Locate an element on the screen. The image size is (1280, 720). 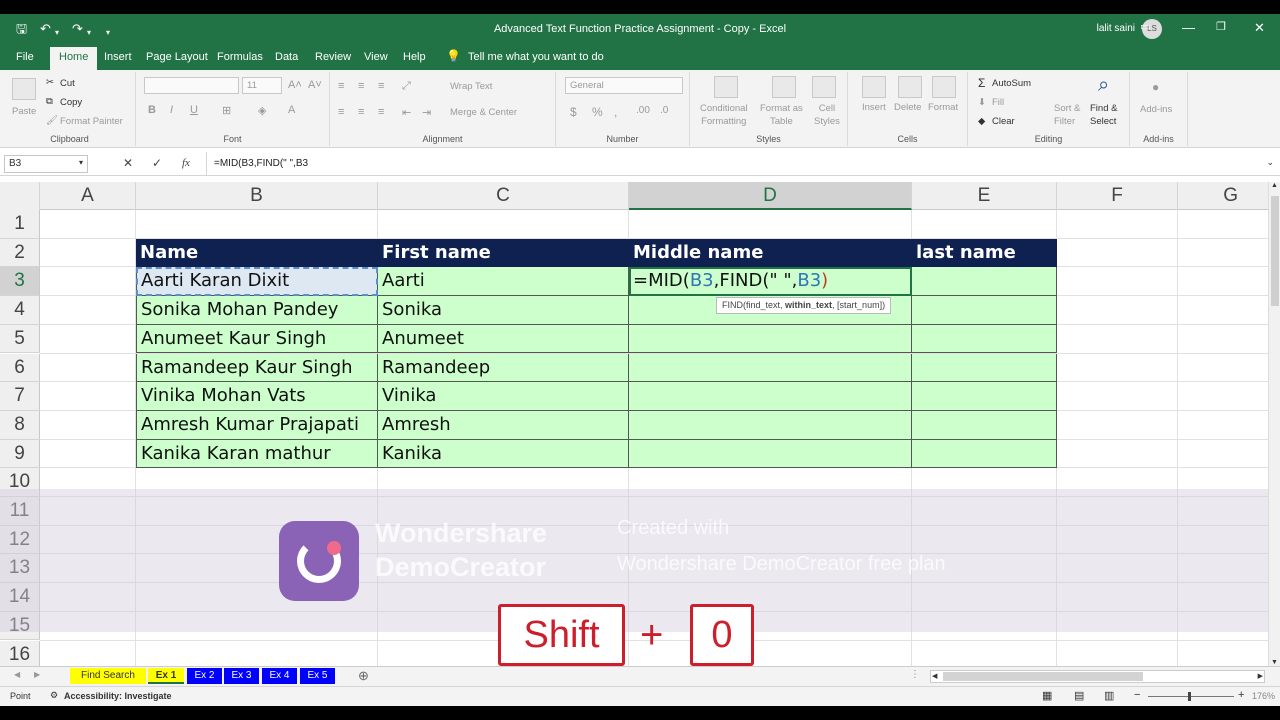
vertical-scrollbar: ▲ ▼ is located at coordinates (1274, 424).